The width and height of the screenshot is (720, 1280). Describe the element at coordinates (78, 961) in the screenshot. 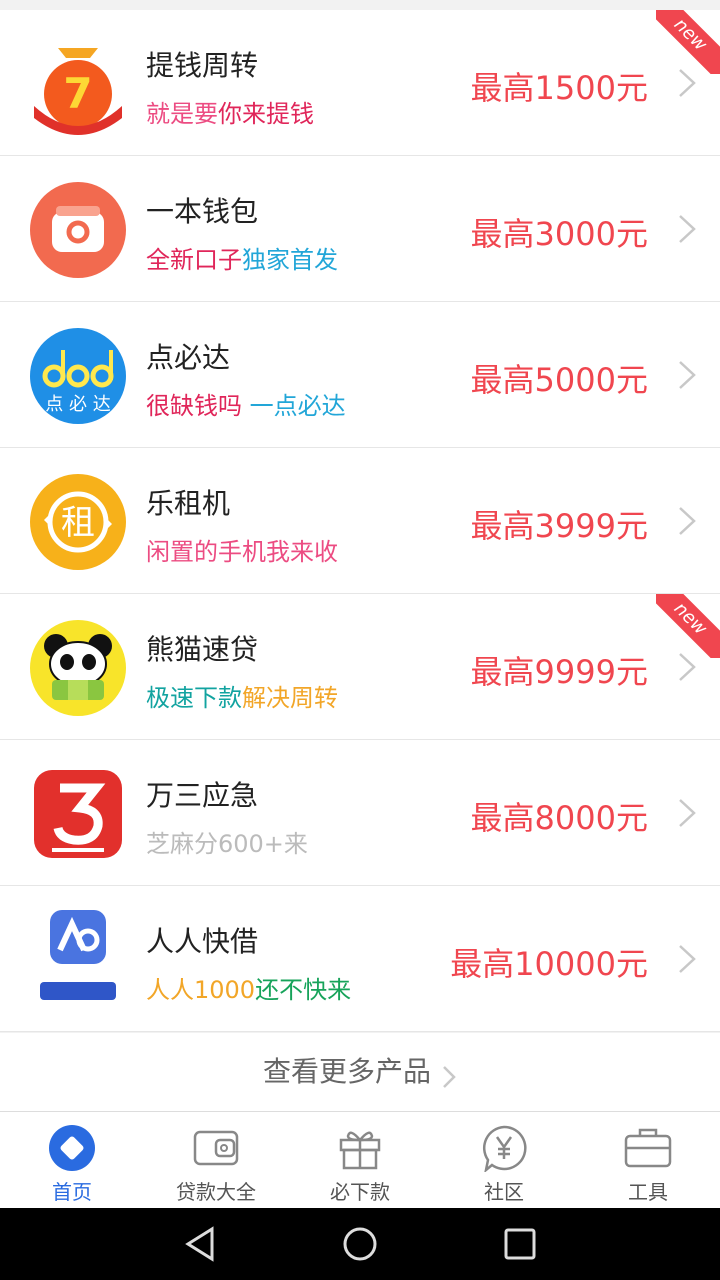

I see `app-logo-renrenkuaijie` at that location.